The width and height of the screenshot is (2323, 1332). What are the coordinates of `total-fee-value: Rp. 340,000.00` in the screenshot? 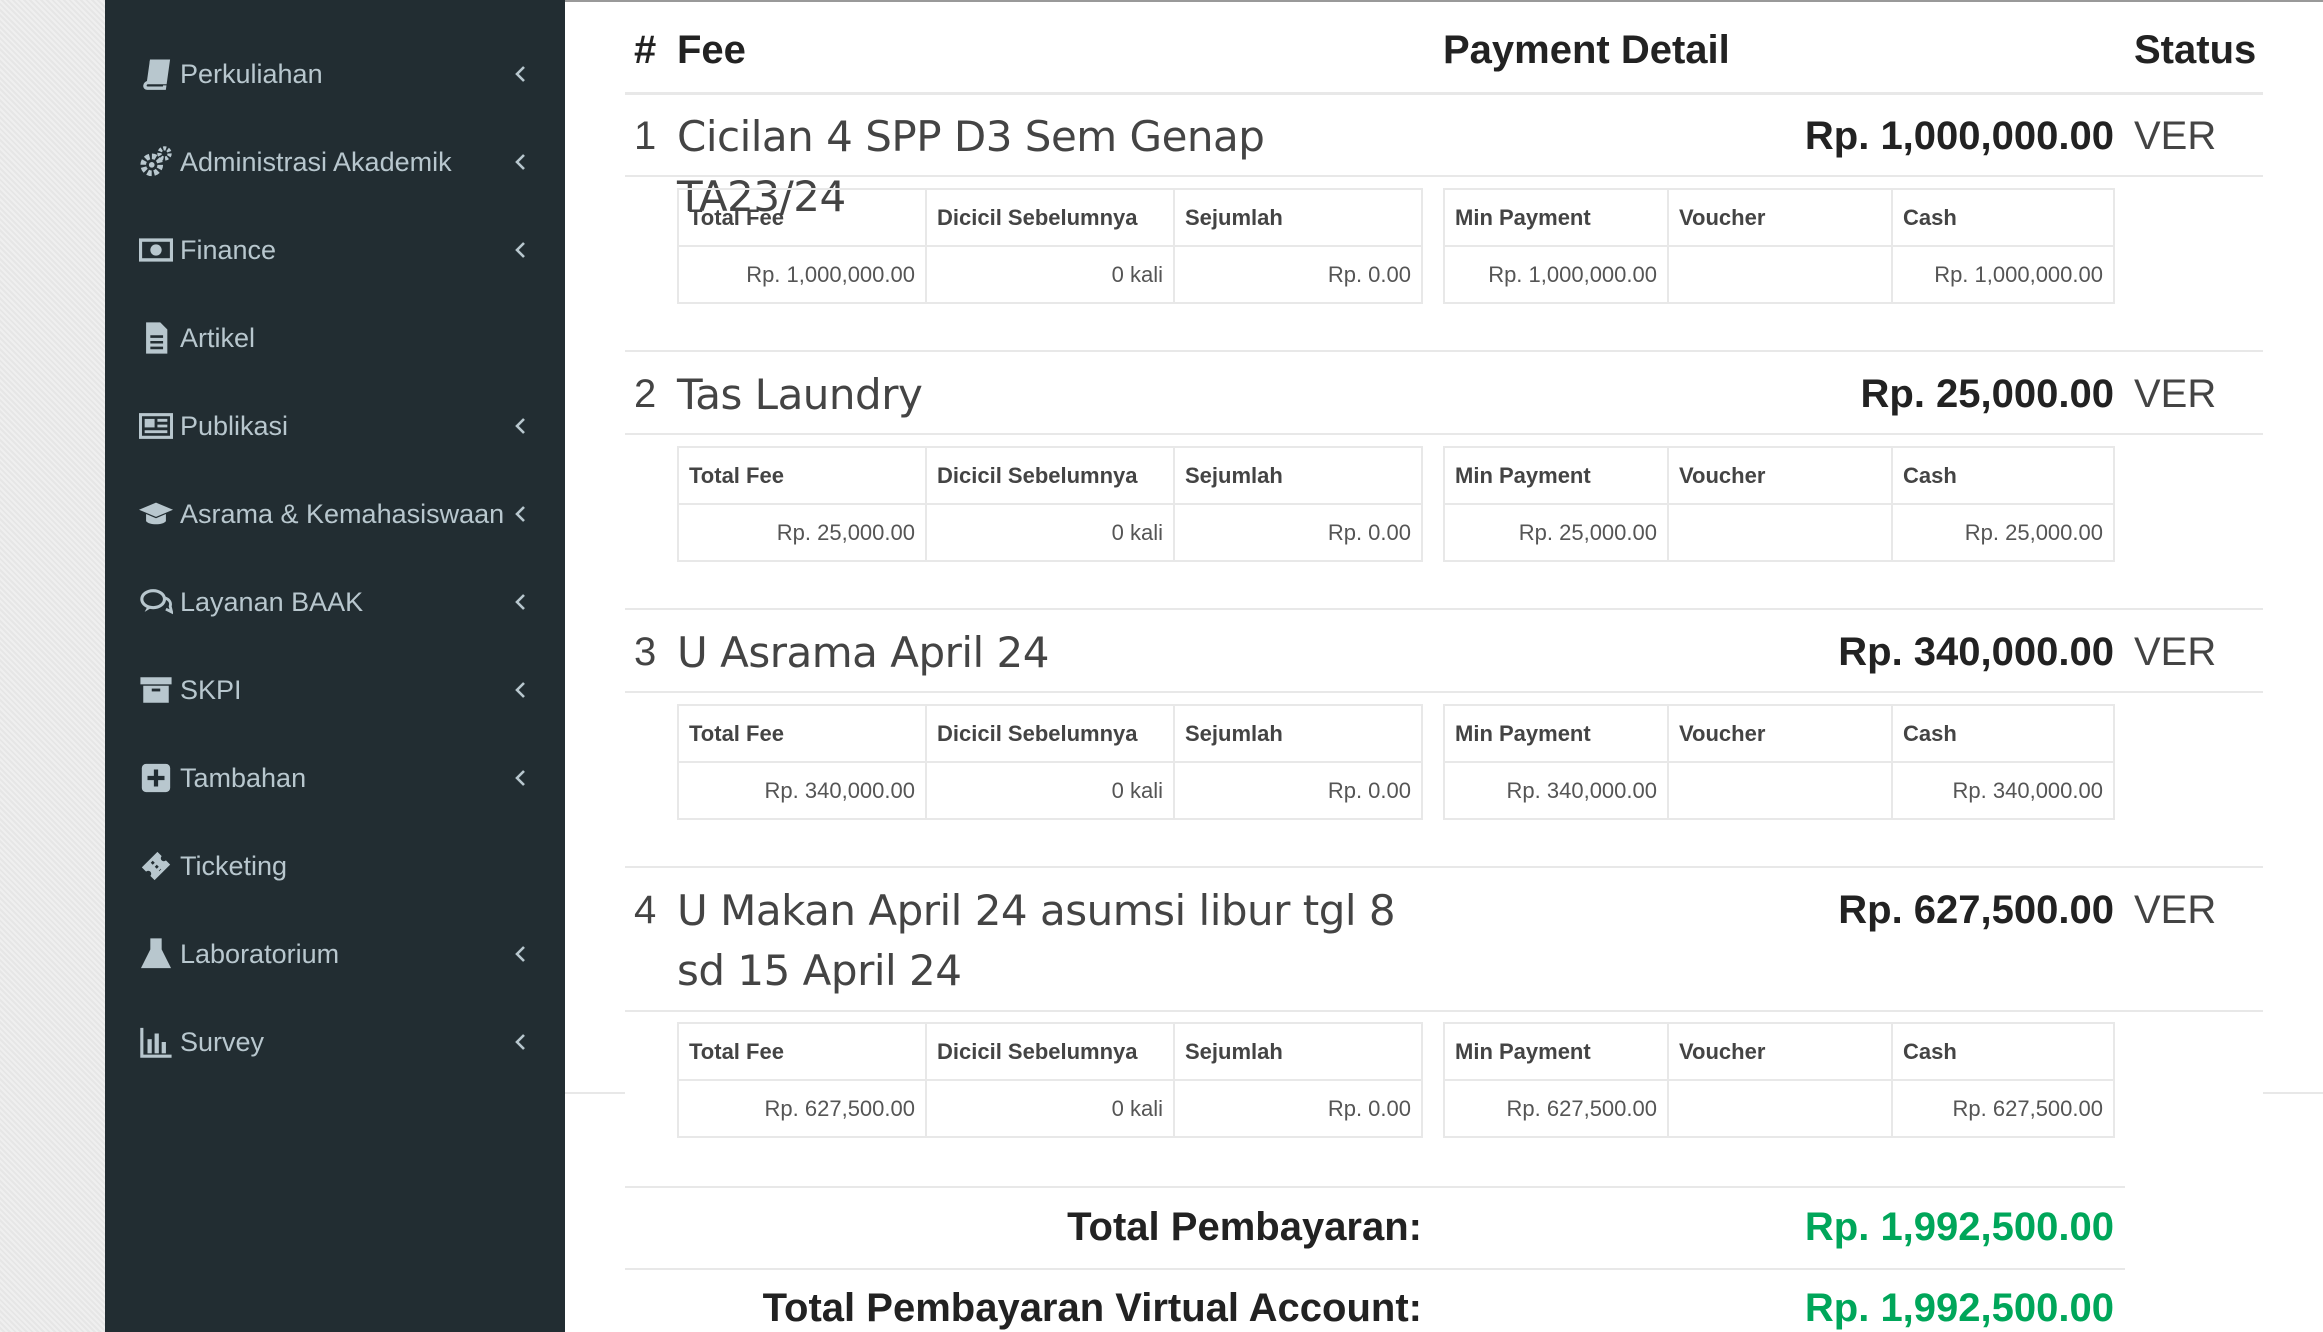 It's located at (802, 790).